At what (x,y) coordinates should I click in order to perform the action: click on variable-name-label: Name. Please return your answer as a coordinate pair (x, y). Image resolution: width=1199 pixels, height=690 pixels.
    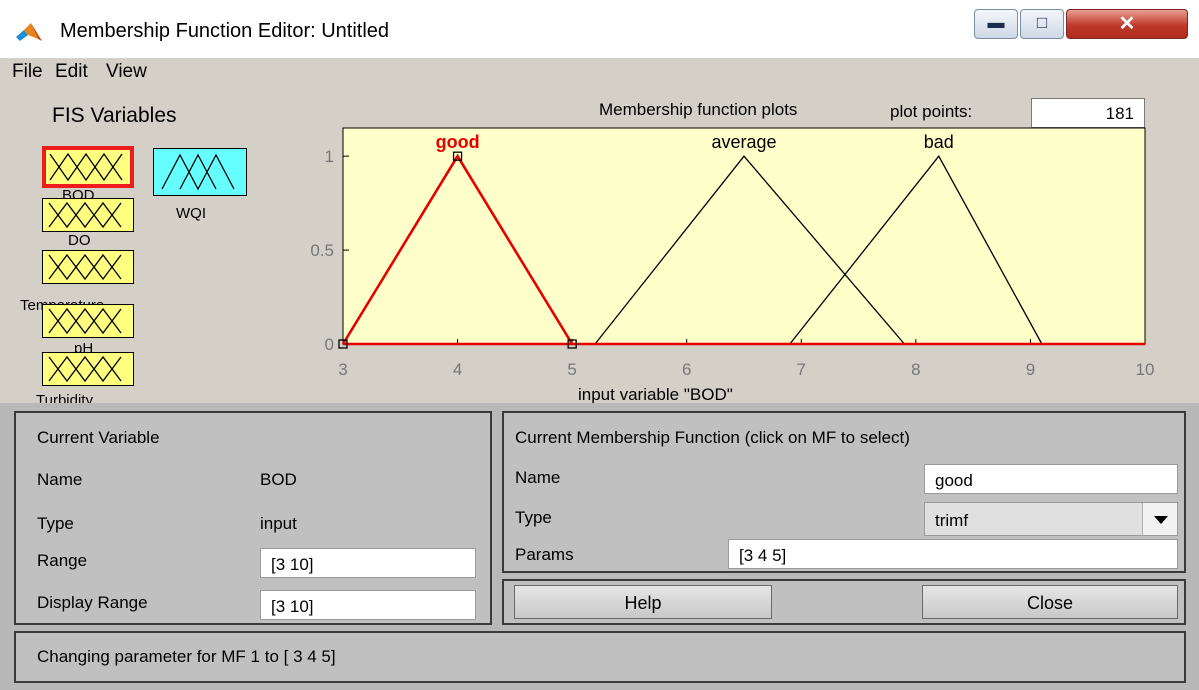
    Looking at the image, I should click on (60, 479).